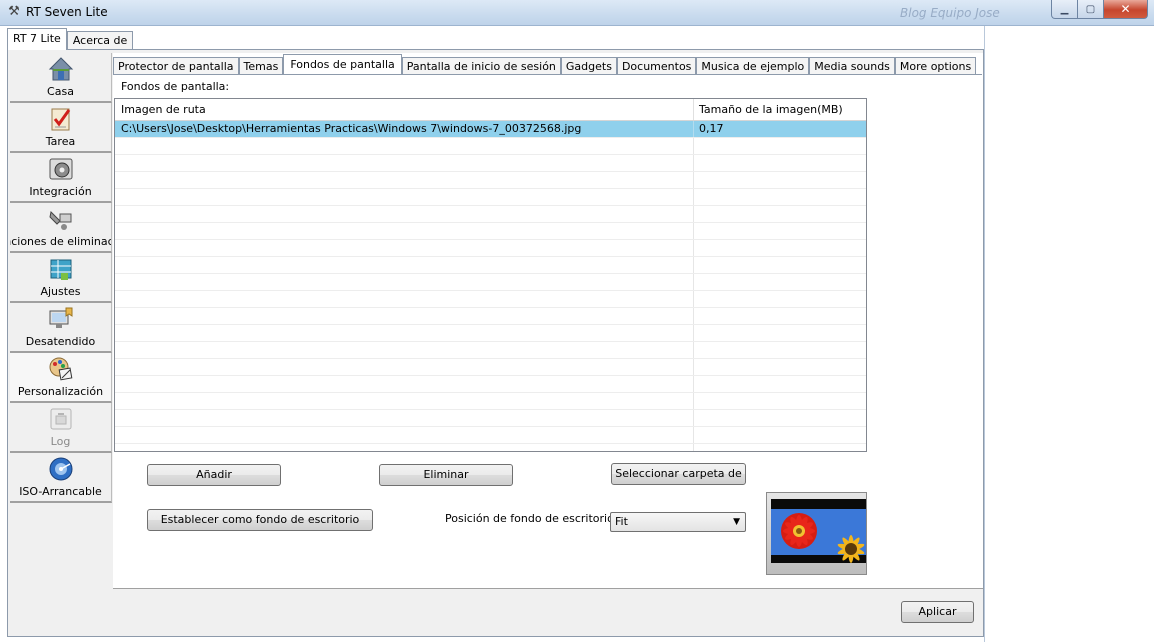 This screenshot has height=642, width=1154. What do you see at coordinates (60, 141) in the screenshot?
I see `sidebar-item-label: Tarea` at bounding box center [60, 141].